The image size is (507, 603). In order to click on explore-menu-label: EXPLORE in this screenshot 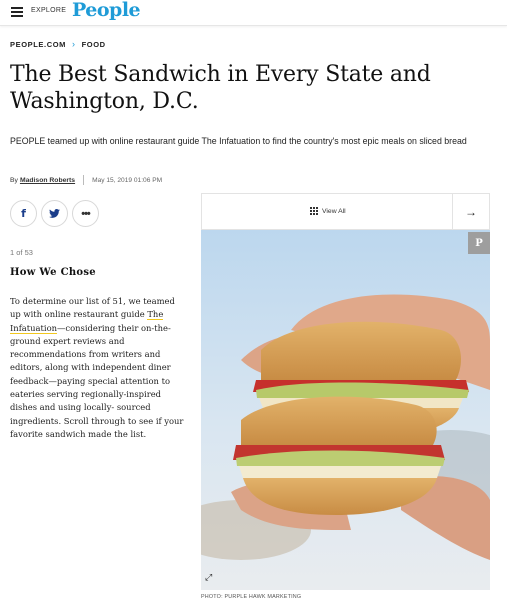, I will do `click(48, 10)`.